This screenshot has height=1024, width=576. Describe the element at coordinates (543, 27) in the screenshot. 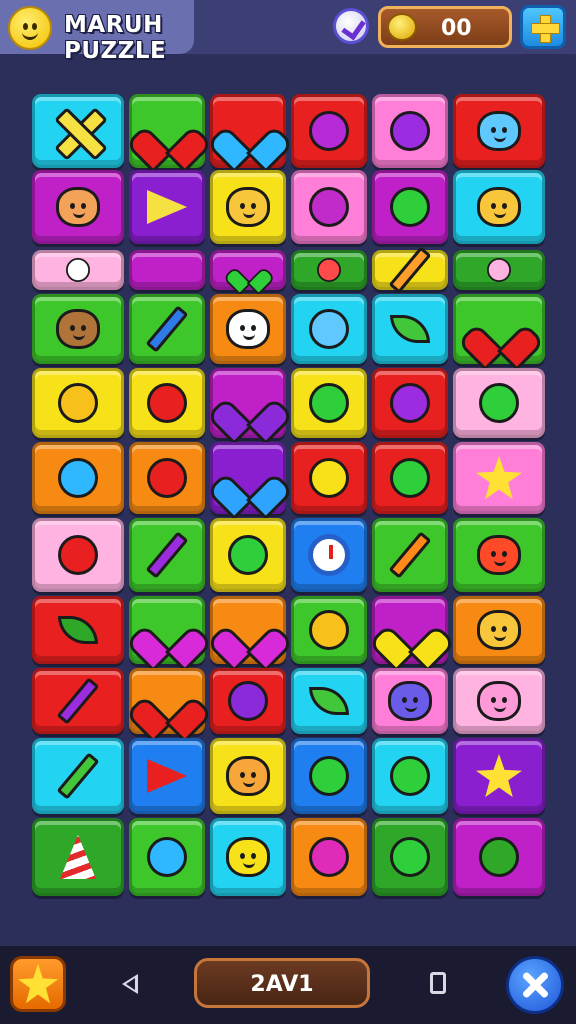

I see `add-coins-button` at that location.